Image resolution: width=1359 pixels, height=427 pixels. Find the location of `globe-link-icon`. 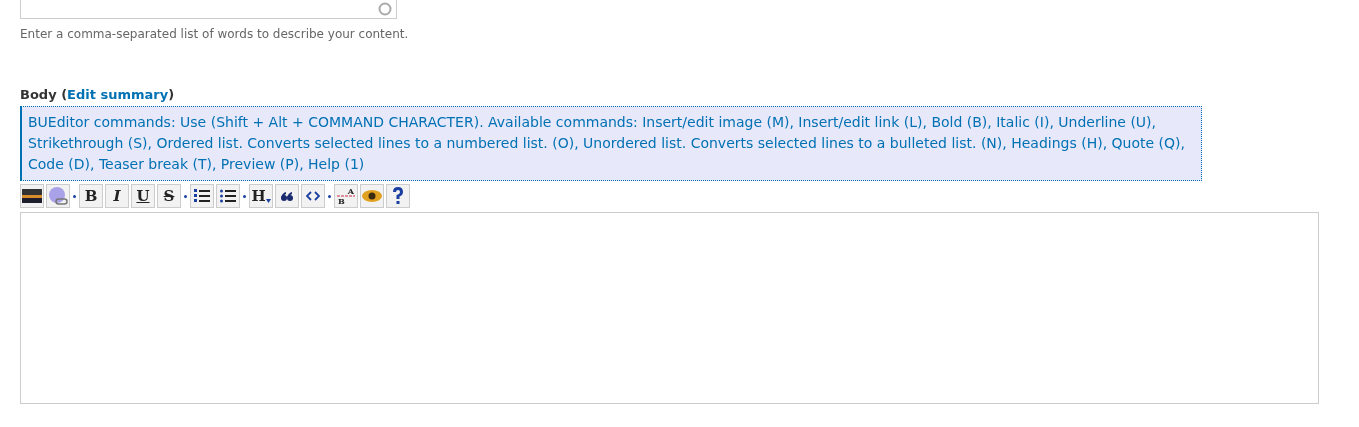

globe-link-icon is located at coordinates (58, 196).